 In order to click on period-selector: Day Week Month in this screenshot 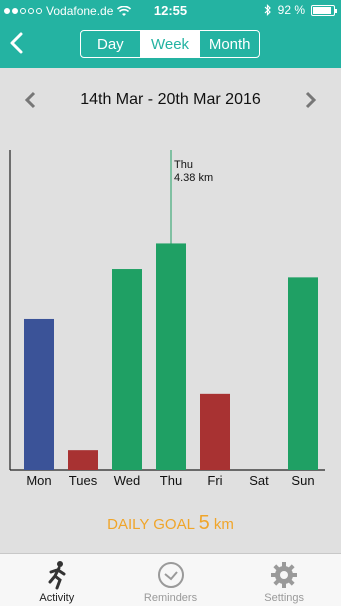, I will do `click(170, 44)`.